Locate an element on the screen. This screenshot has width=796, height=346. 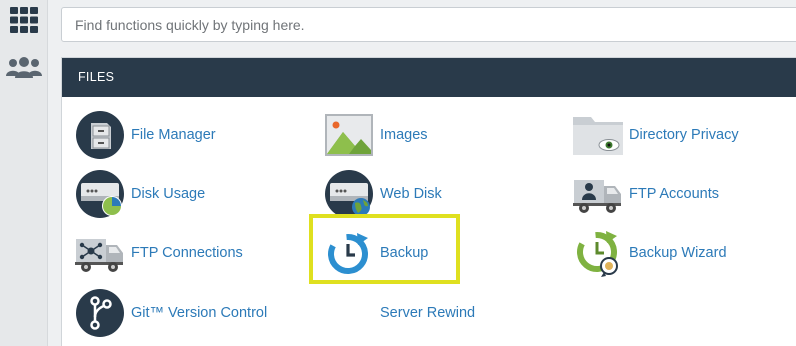
images-icon is located at coordinates (349, 135).